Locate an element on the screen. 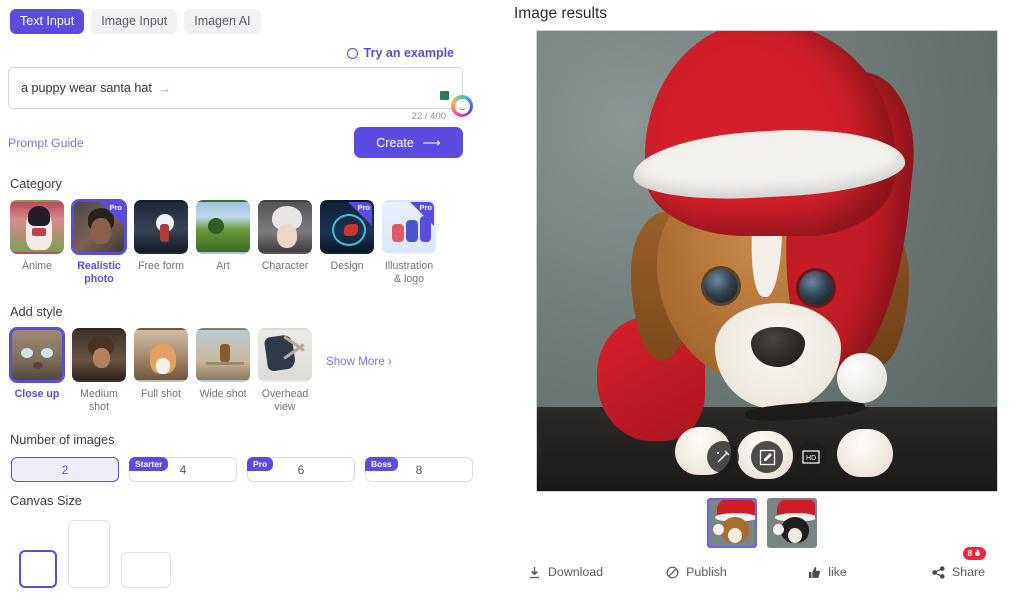 This screenshot has width=1024, height=613. category-label-realistic-photo: Realistic photo is located at coordinates (99, 272).